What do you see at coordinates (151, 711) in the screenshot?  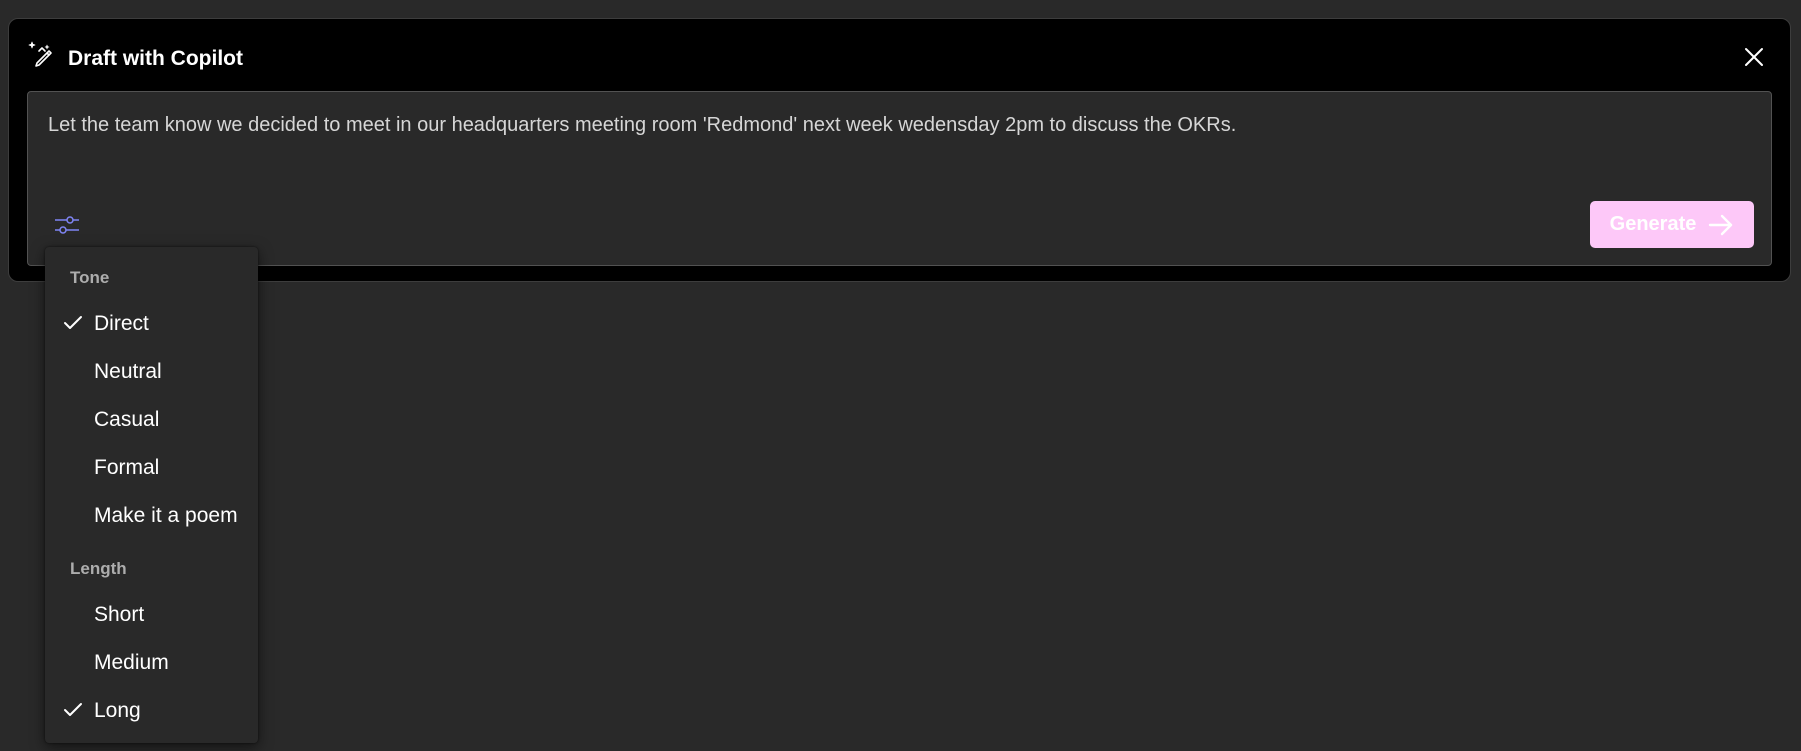 I see `menu-item-long: Long` at bounding box center [151, 711].